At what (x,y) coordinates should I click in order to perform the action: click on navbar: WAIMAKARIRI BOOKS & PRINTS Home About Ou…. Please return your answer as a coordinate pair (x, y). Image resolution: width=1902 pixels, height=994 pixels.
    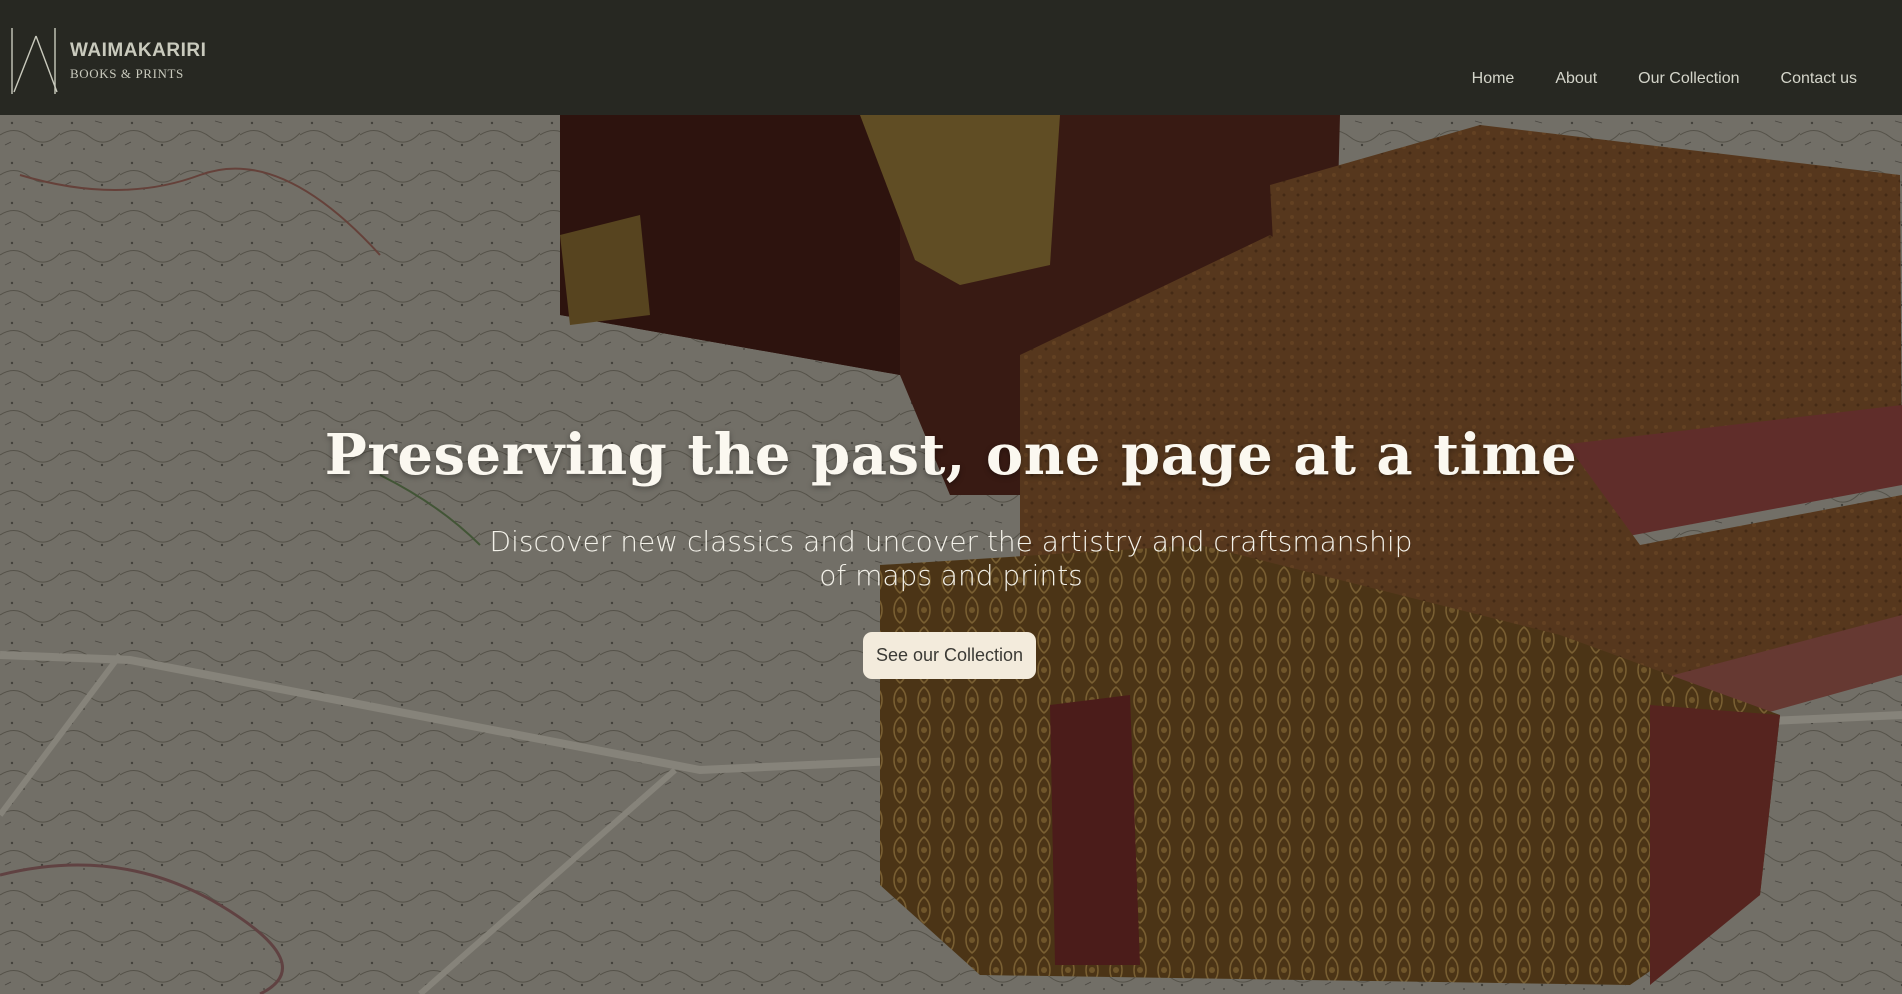
    Looking at the image, I should click on (951, 57).